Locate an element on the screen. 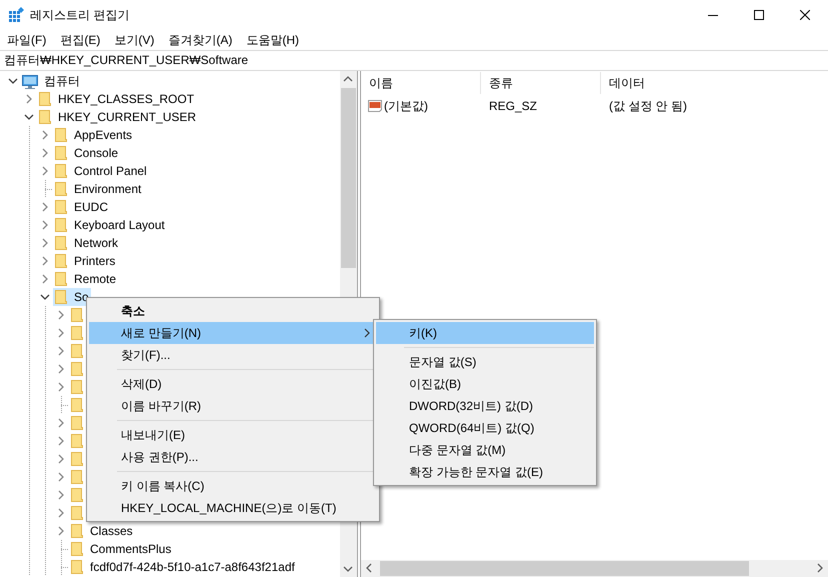 The height and width of the screenshot is (577, 828). tree-item: Printers is located at coordinates (85, 261).